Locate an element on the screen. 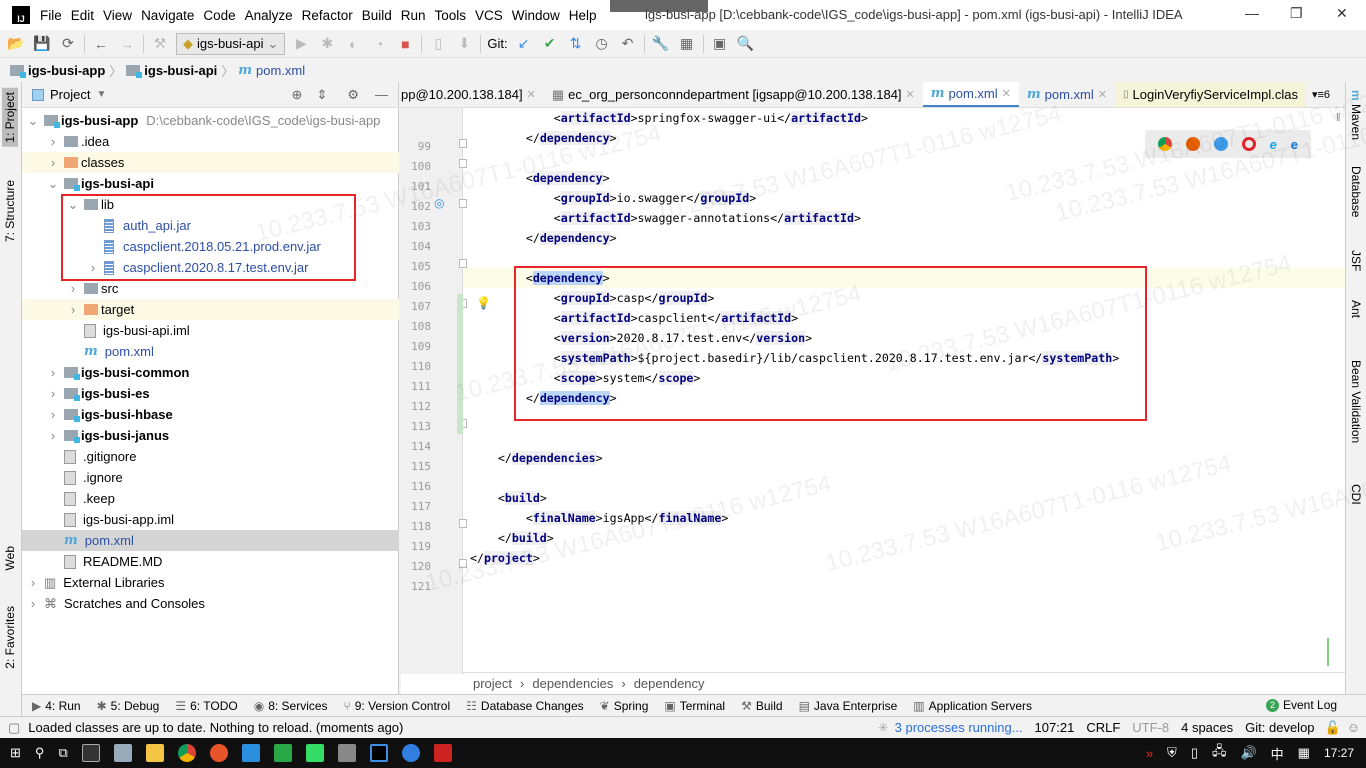 The height and width of the screenshot is (768, 1366). toggle-panels-icon: ▢ is located at coordinates (14, 728).